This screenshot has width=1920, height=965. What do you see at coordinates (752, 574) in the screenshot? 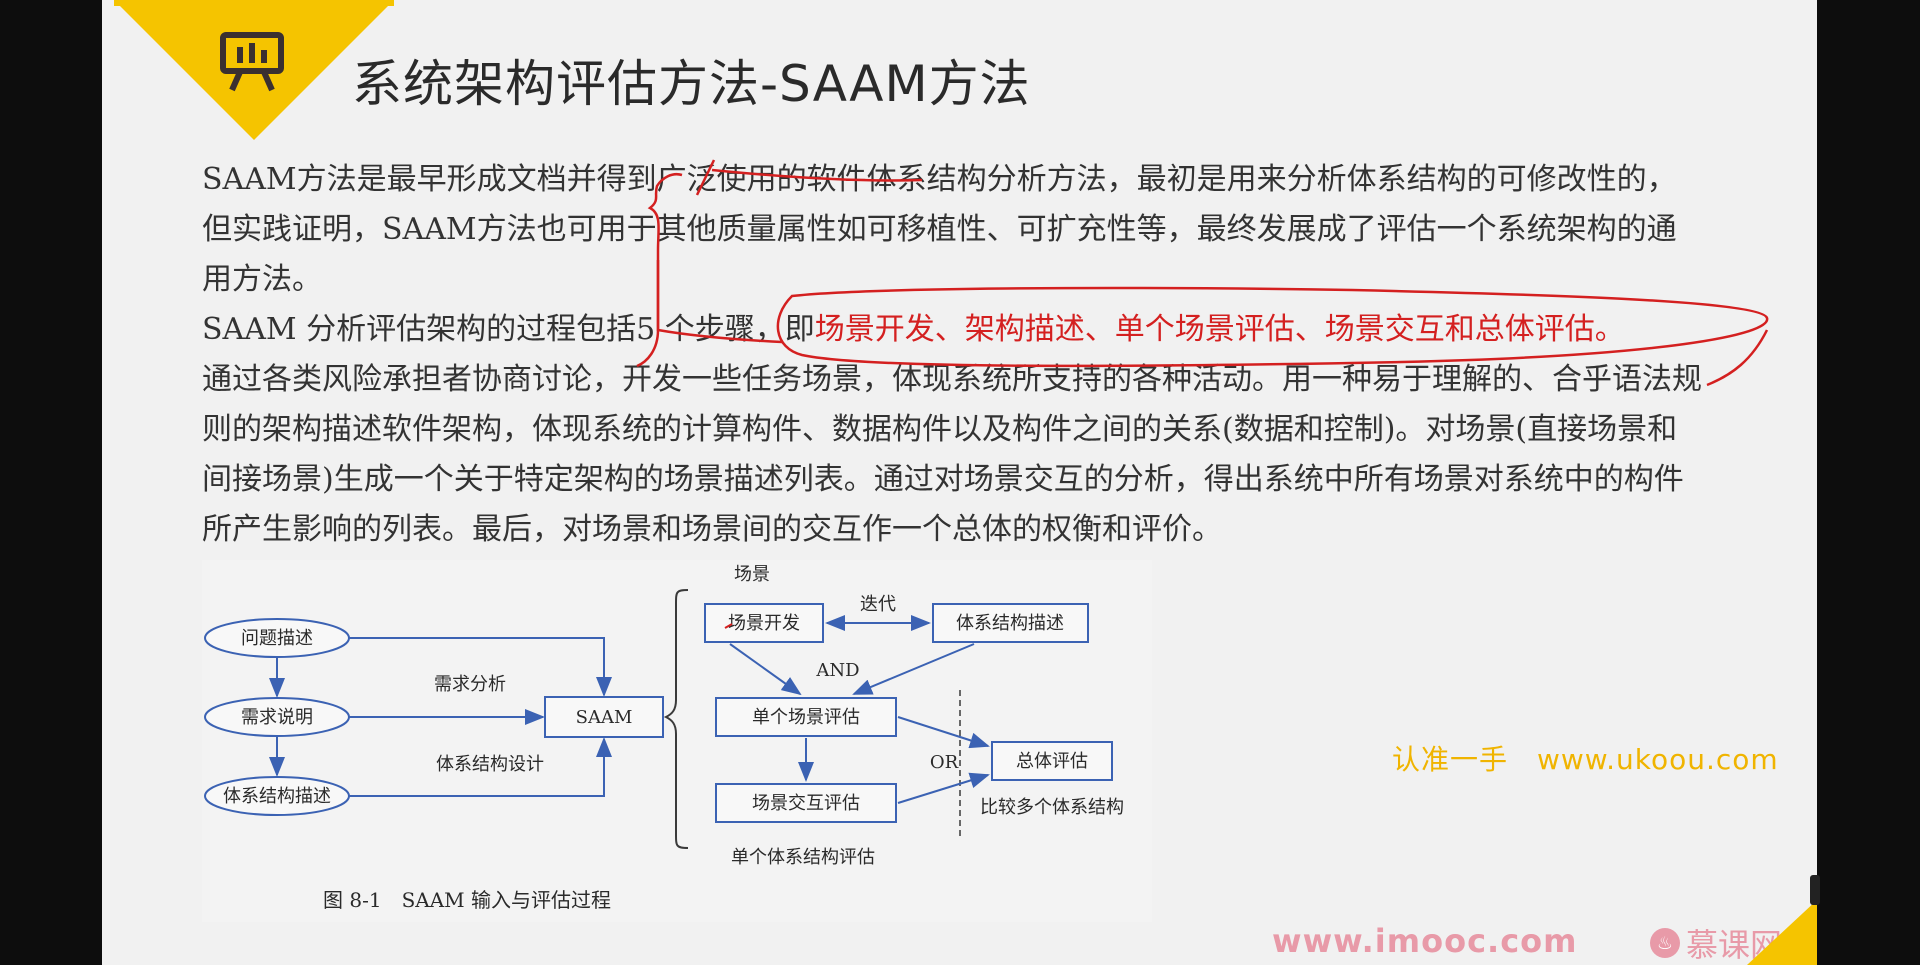
I see `label-scene: 场景` at bounding box center [752, 574].